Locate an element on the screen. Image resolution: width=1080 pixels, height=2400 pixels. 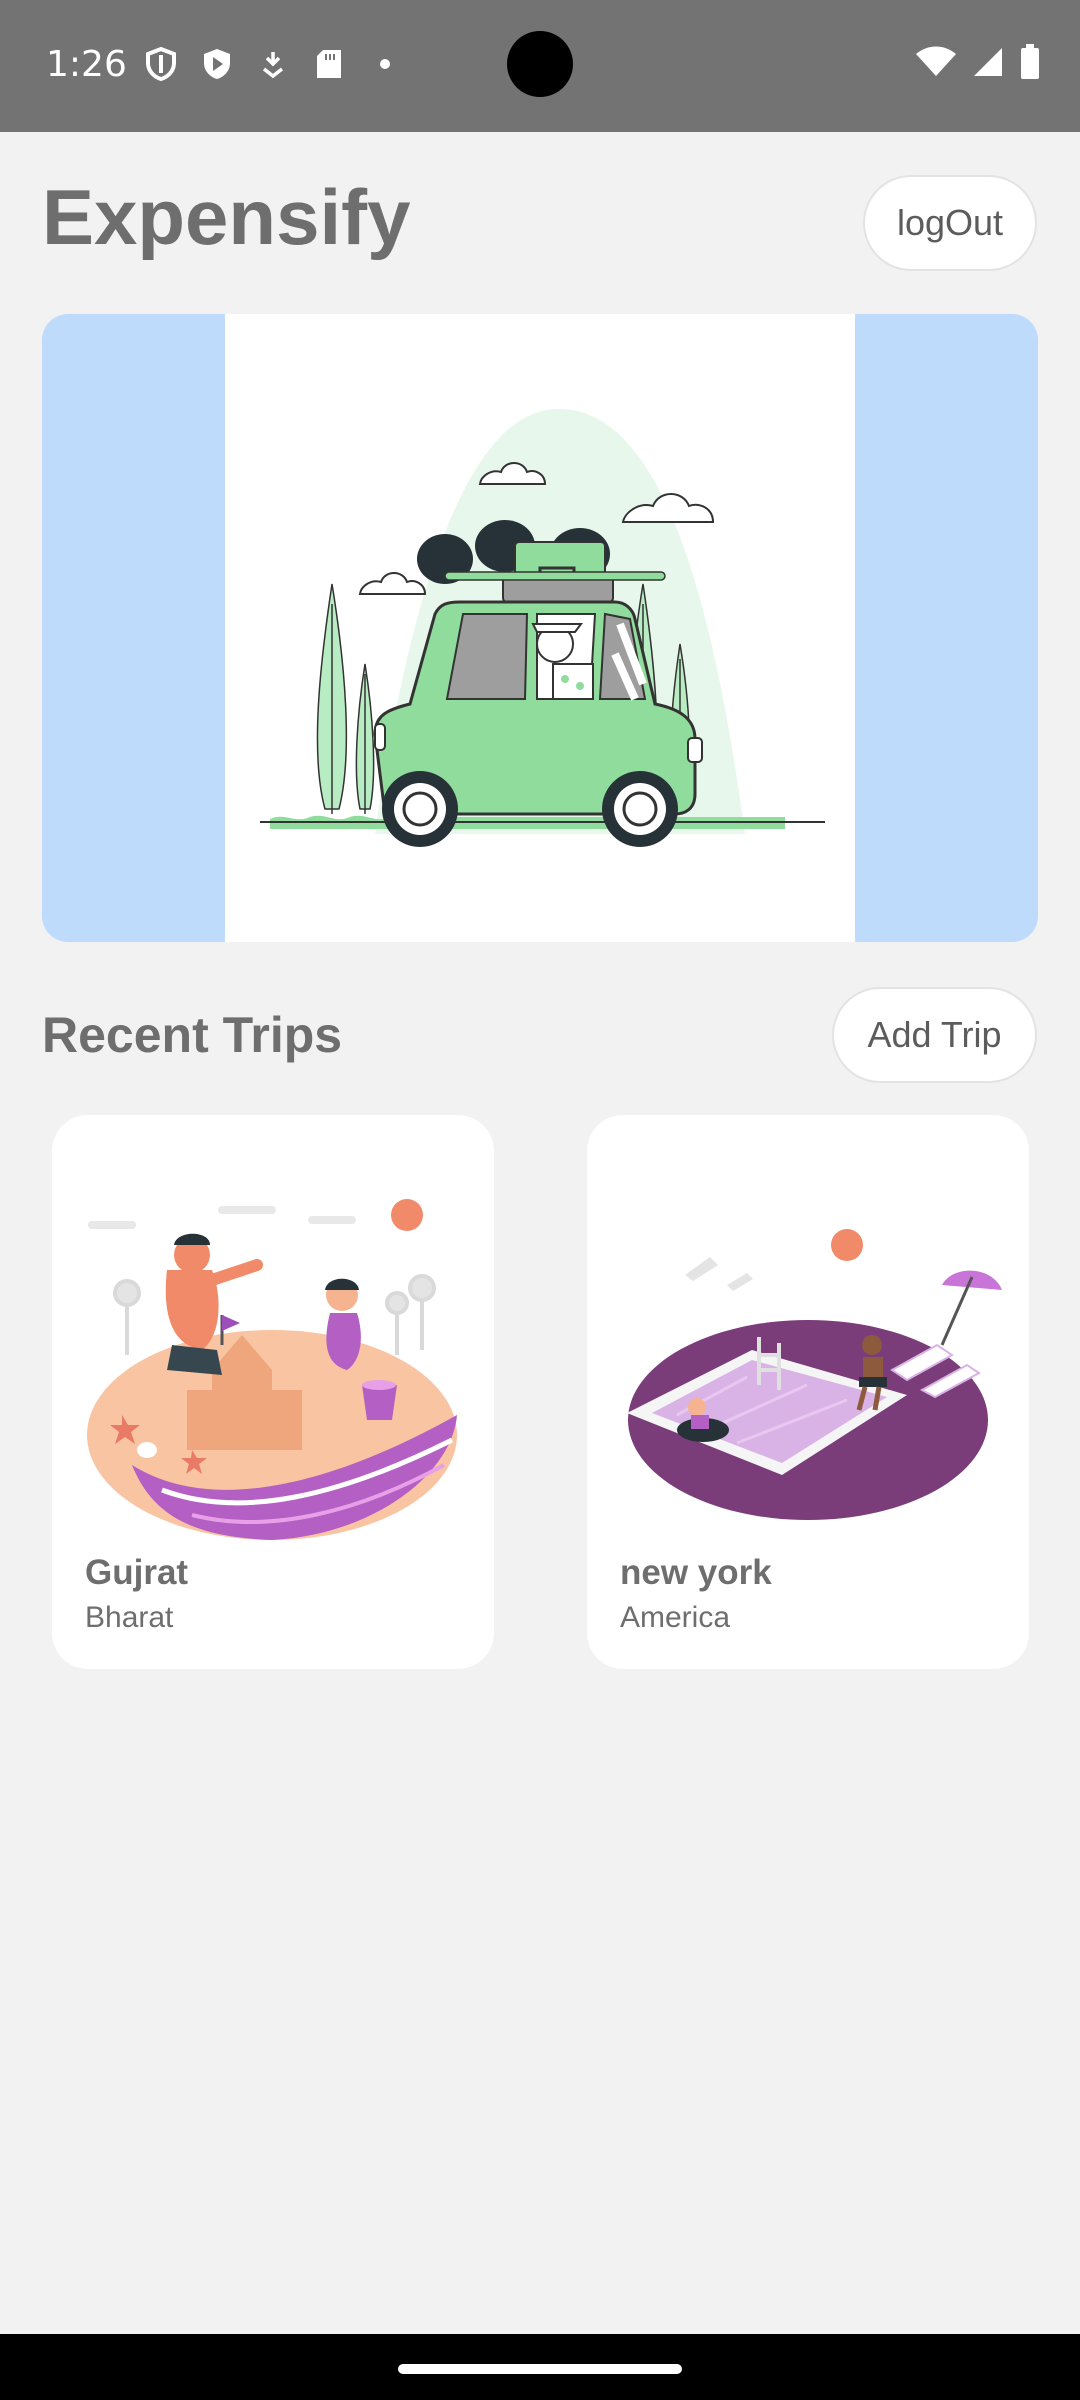
system-nav-bar is located at coordinates (540, 2367).